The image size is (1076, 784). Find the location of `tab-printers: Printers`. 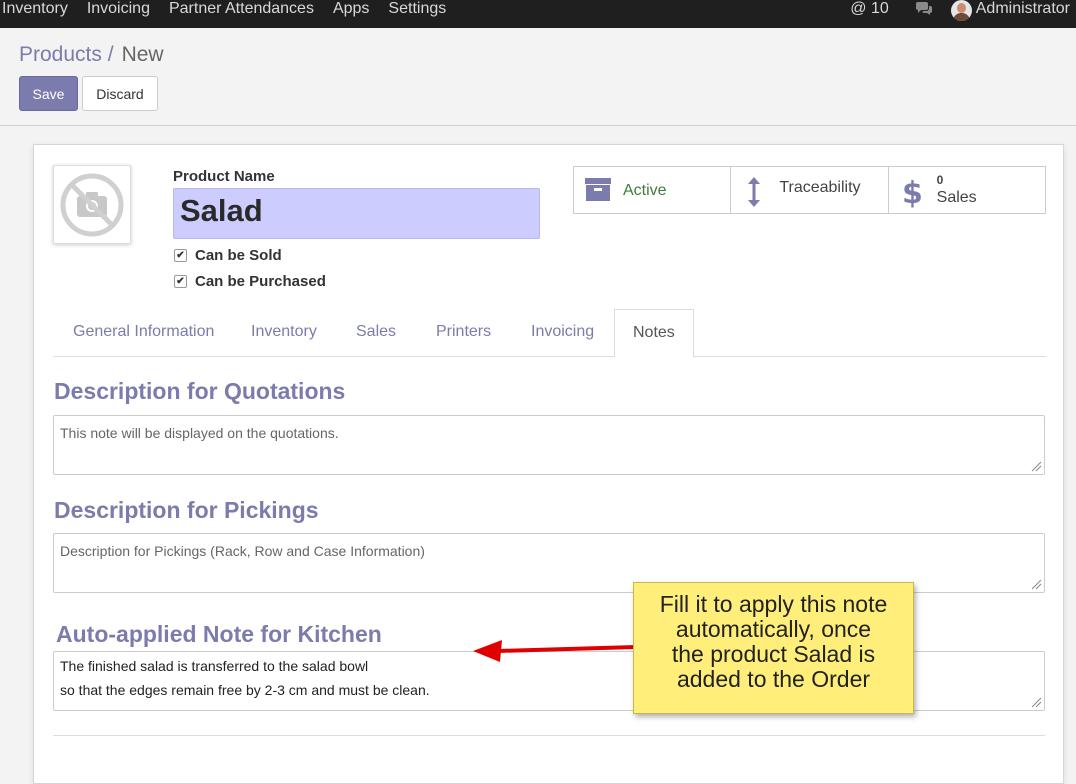

tab-printers: Printers is located at coordinates (463, 333).